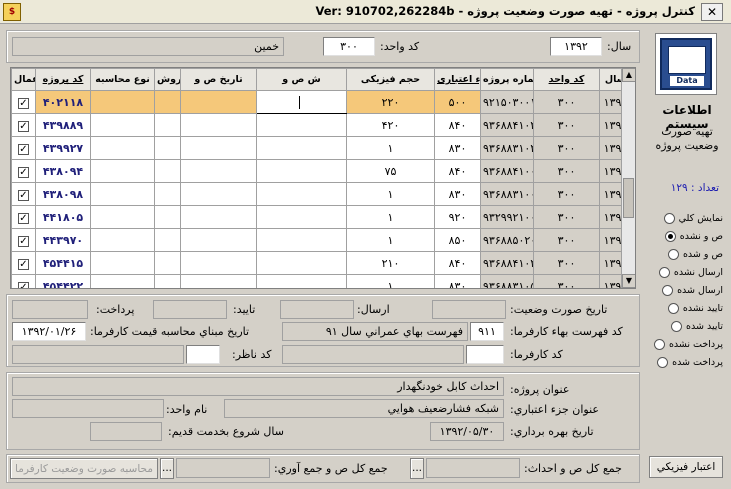 This screenshot has width=731, height=489. Describe the element at coordinates (258, 386) in the screenshot. I see `project-title-field: احداث کابل خودنگهدار` at that location.